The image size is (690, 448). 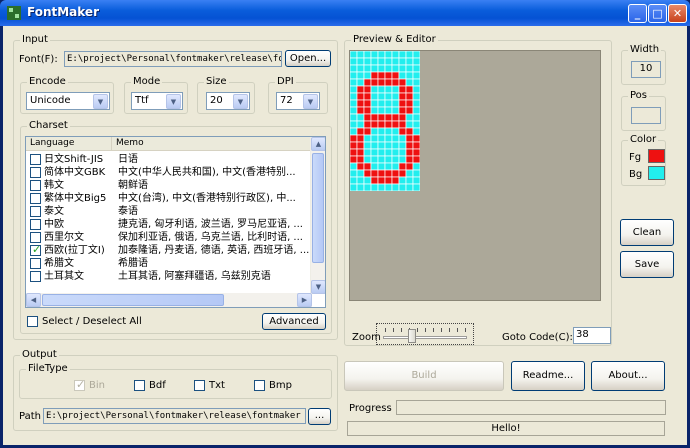 I want to click on minimize-button: _, so click(x=637, y=13).